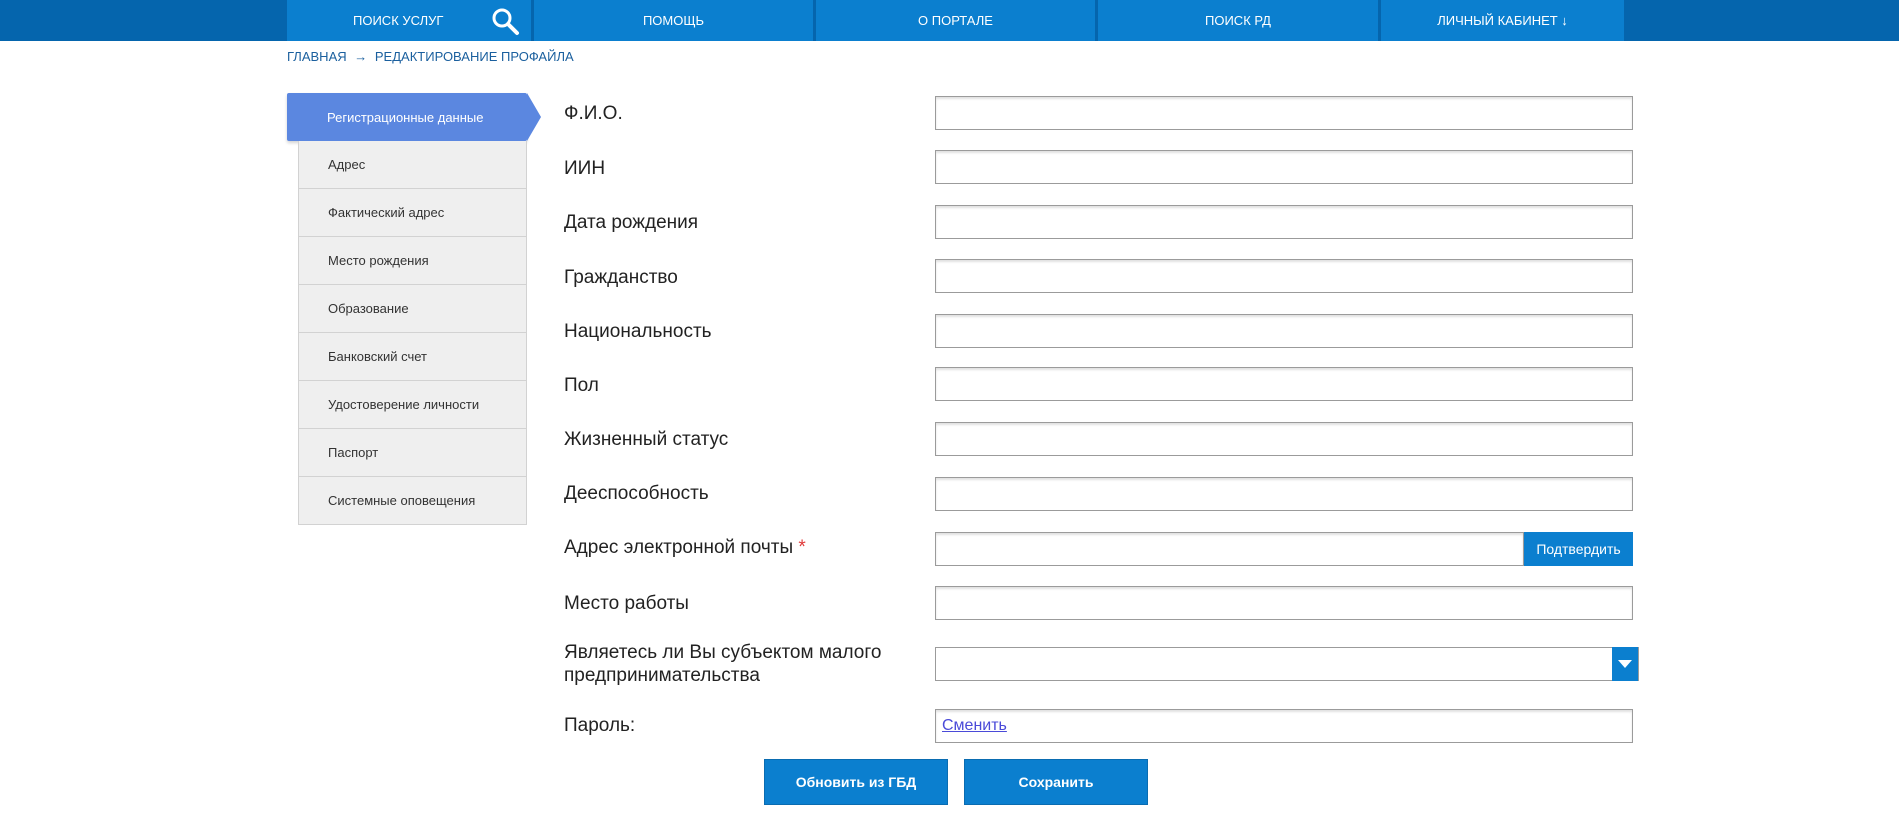  What do you see at coordinates (600, 725) in the screenshot?
I see `password-label: Пароль:` at bounding box center [600, 725].